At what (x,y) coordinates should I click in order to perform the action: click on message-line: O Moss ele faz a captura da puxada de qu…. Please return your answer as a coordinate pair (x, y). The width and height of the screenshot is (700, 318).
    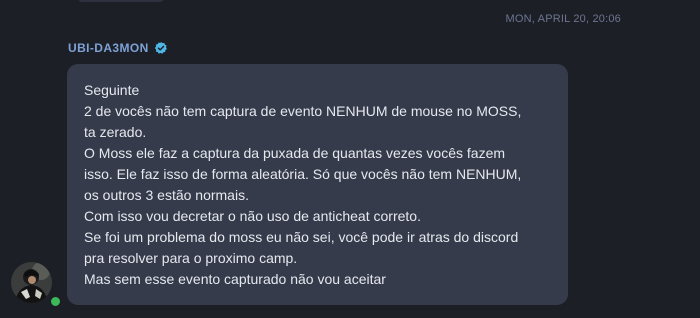
    Looking at the image, I should click on (295, 153).